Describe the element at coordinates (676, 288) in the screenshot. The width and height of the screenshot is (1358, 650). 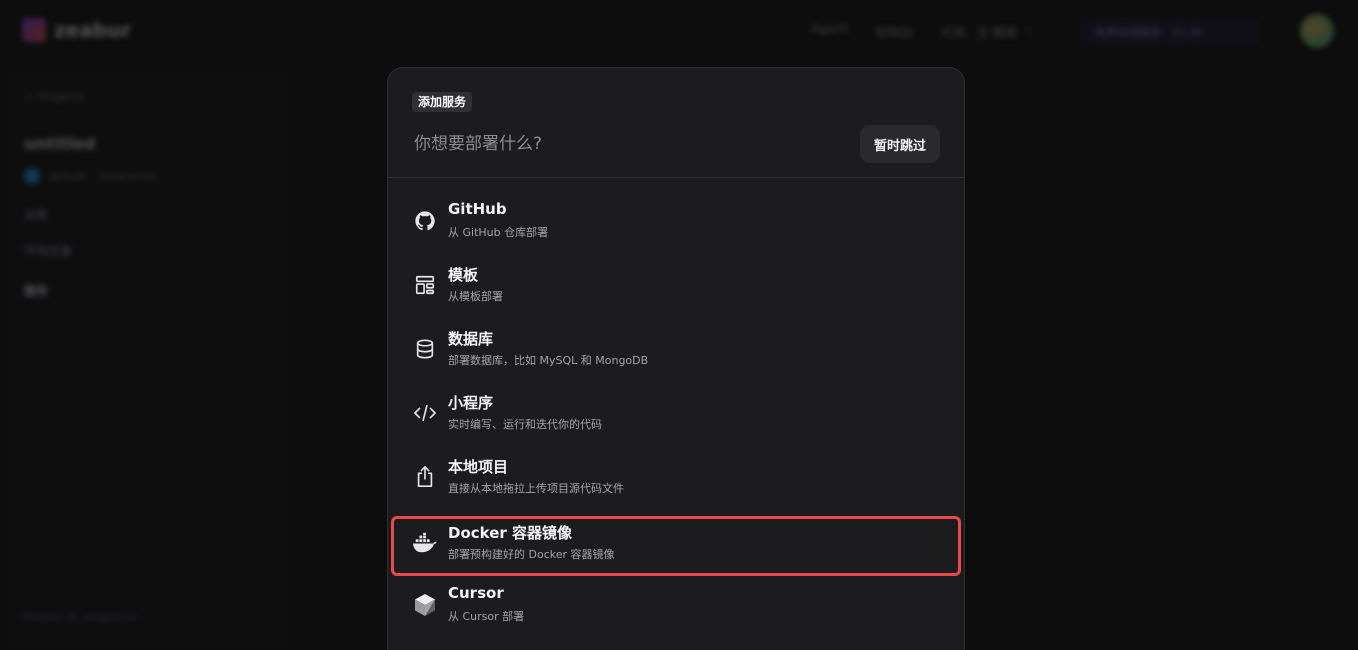
I see `option-template: 模板 从模板部署` at that location.